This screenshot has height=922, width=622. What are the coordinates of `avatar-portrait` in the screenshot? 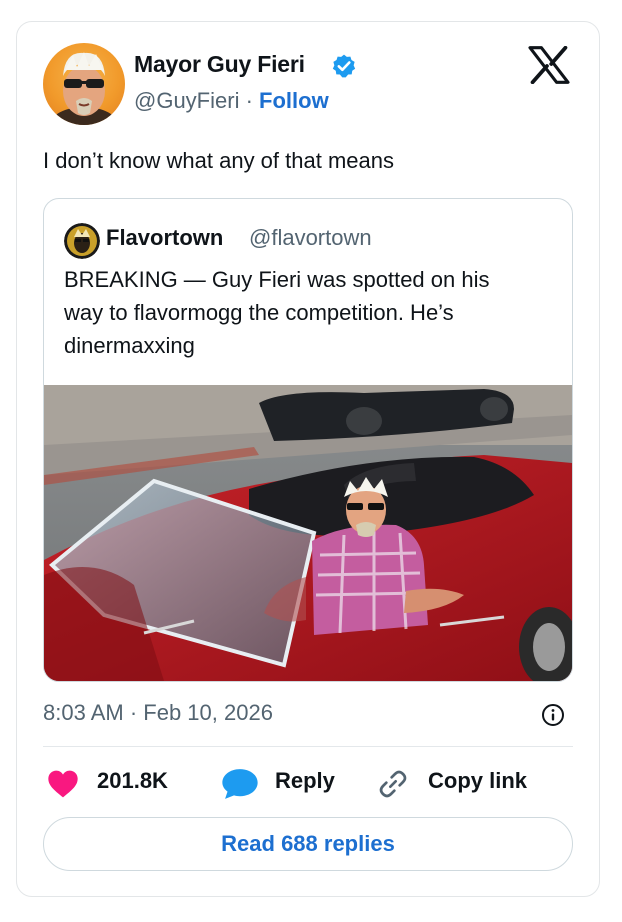 It's located at (84, 88).